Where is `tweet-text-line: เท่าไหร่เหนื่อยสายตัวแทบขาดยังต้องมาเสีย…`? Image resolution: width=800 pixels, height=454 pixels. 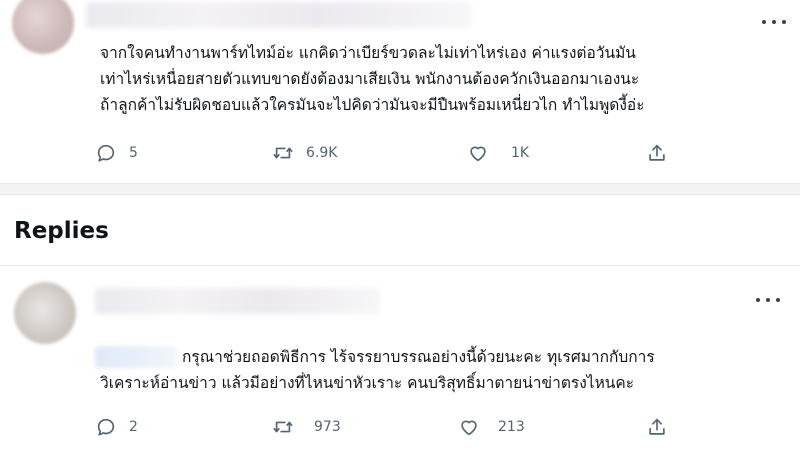 tweet-text-line: เท่าไหร่เหนื่อยสายตัวแทบขาดยังต้องมาเสีย… is located at coordinates (370, 79).